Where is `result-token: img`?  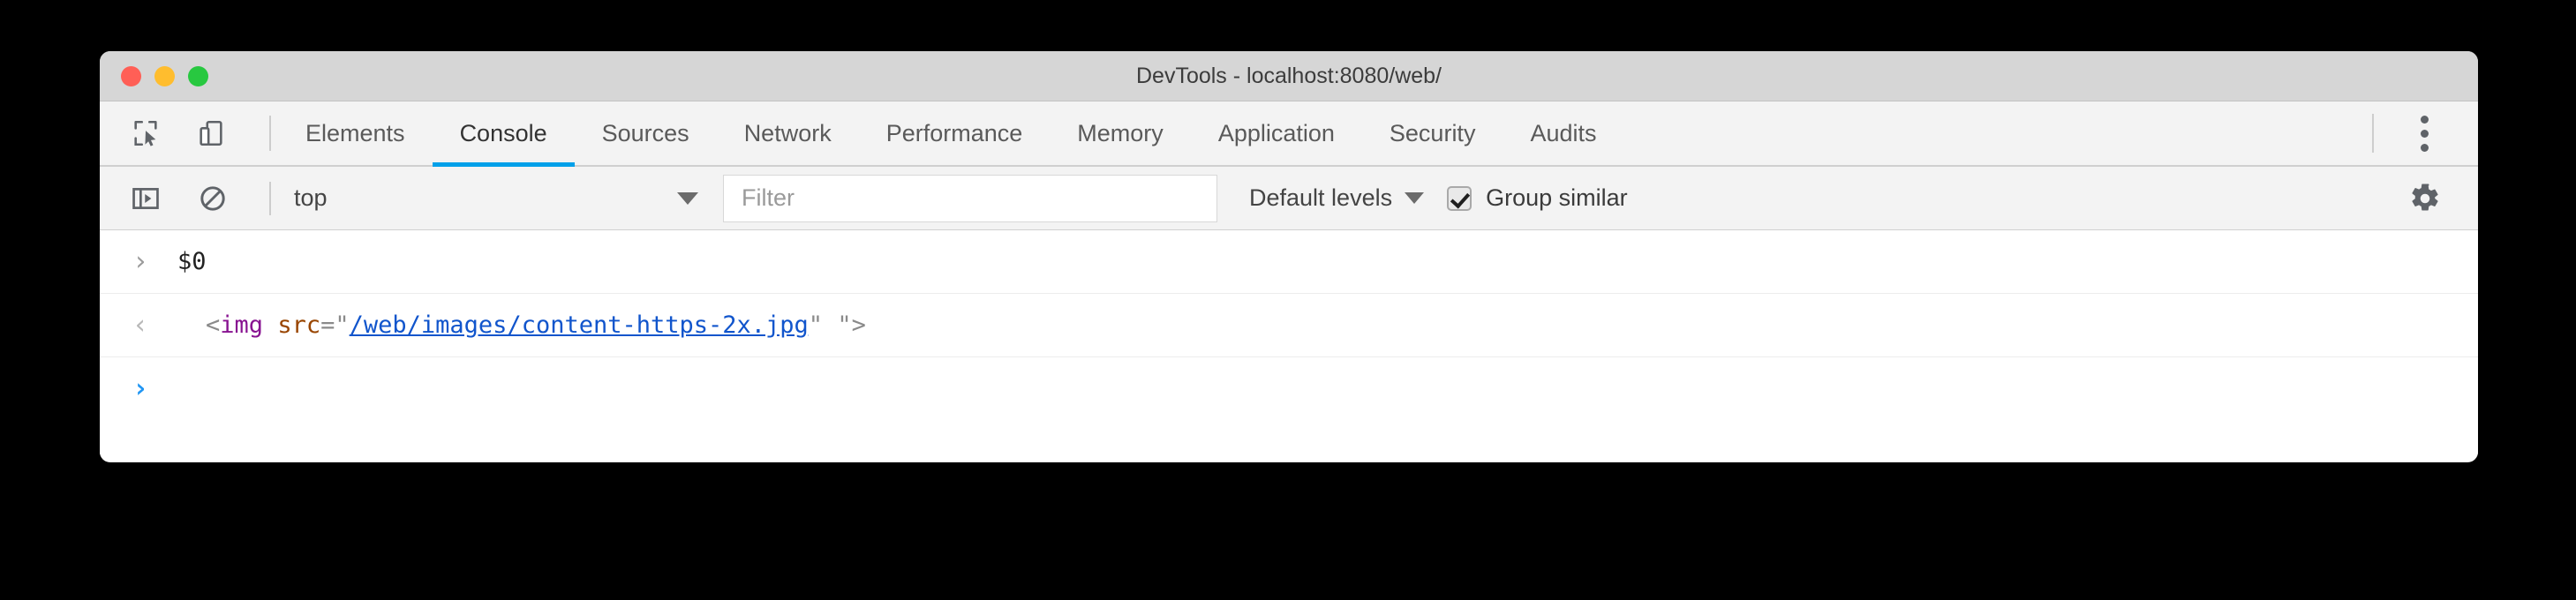
result-token: img is located at coordinates (242, 325).